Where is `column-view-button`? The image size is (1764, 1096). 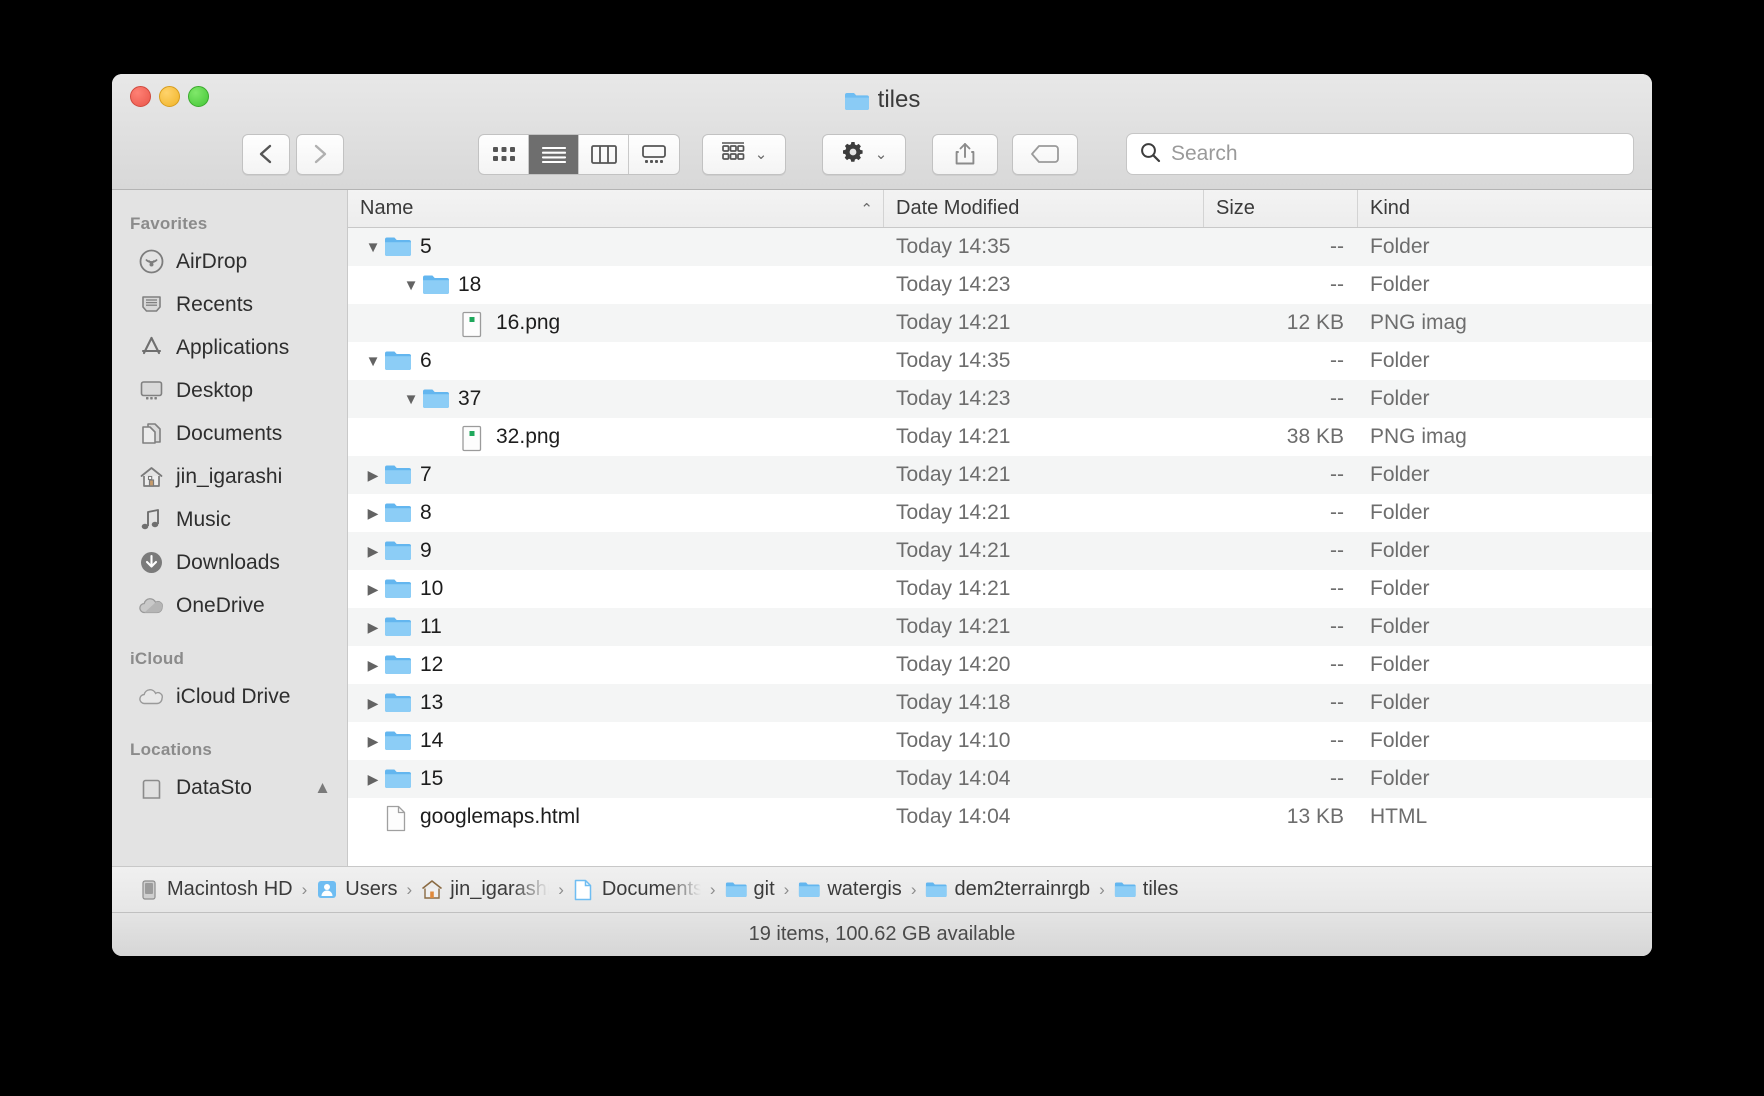 column-view-button is located at coordinates (604, 154).